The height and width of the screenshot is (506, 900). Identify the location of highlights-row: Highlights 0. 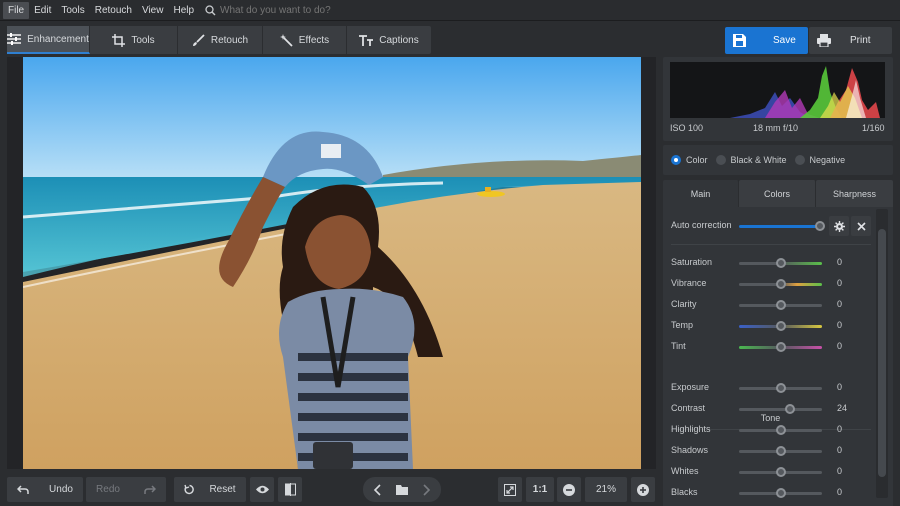
(761, 431).